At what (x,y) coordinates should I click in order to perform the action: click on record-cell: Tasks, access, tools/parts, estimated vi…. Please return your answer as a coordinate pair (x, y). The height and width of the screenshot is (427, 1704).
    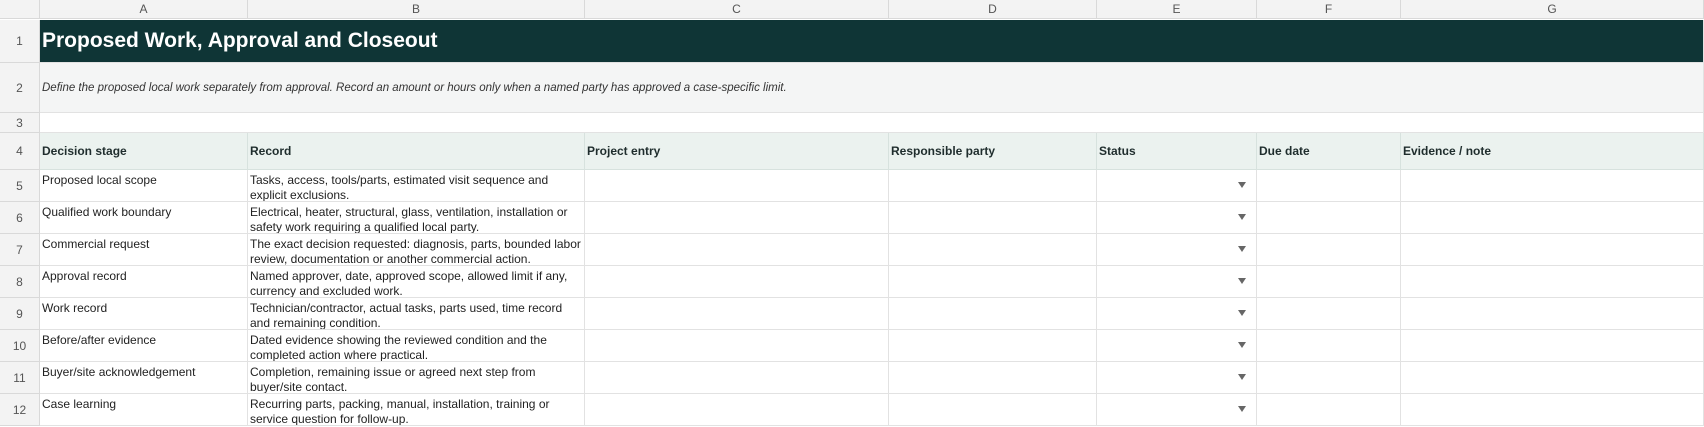
    Looking at the image, I should click on (416, 186).